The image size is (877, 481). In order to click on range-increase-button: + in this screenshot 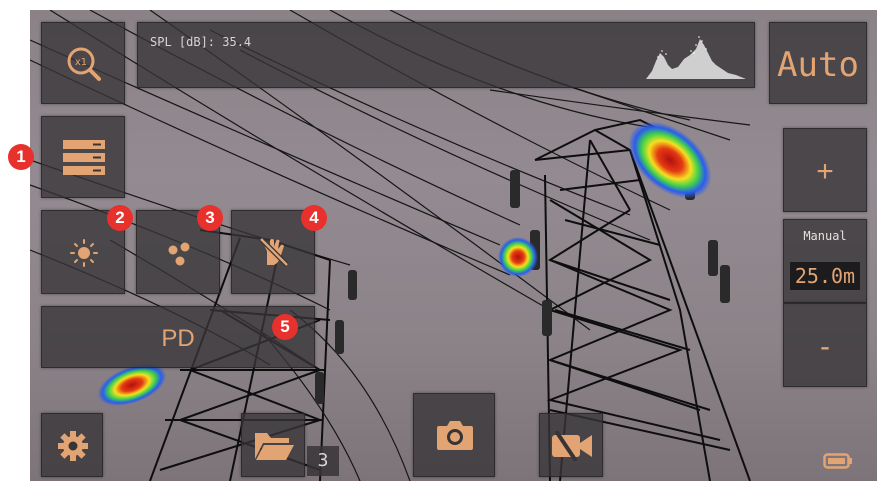, I will do `click(825, 170)`.